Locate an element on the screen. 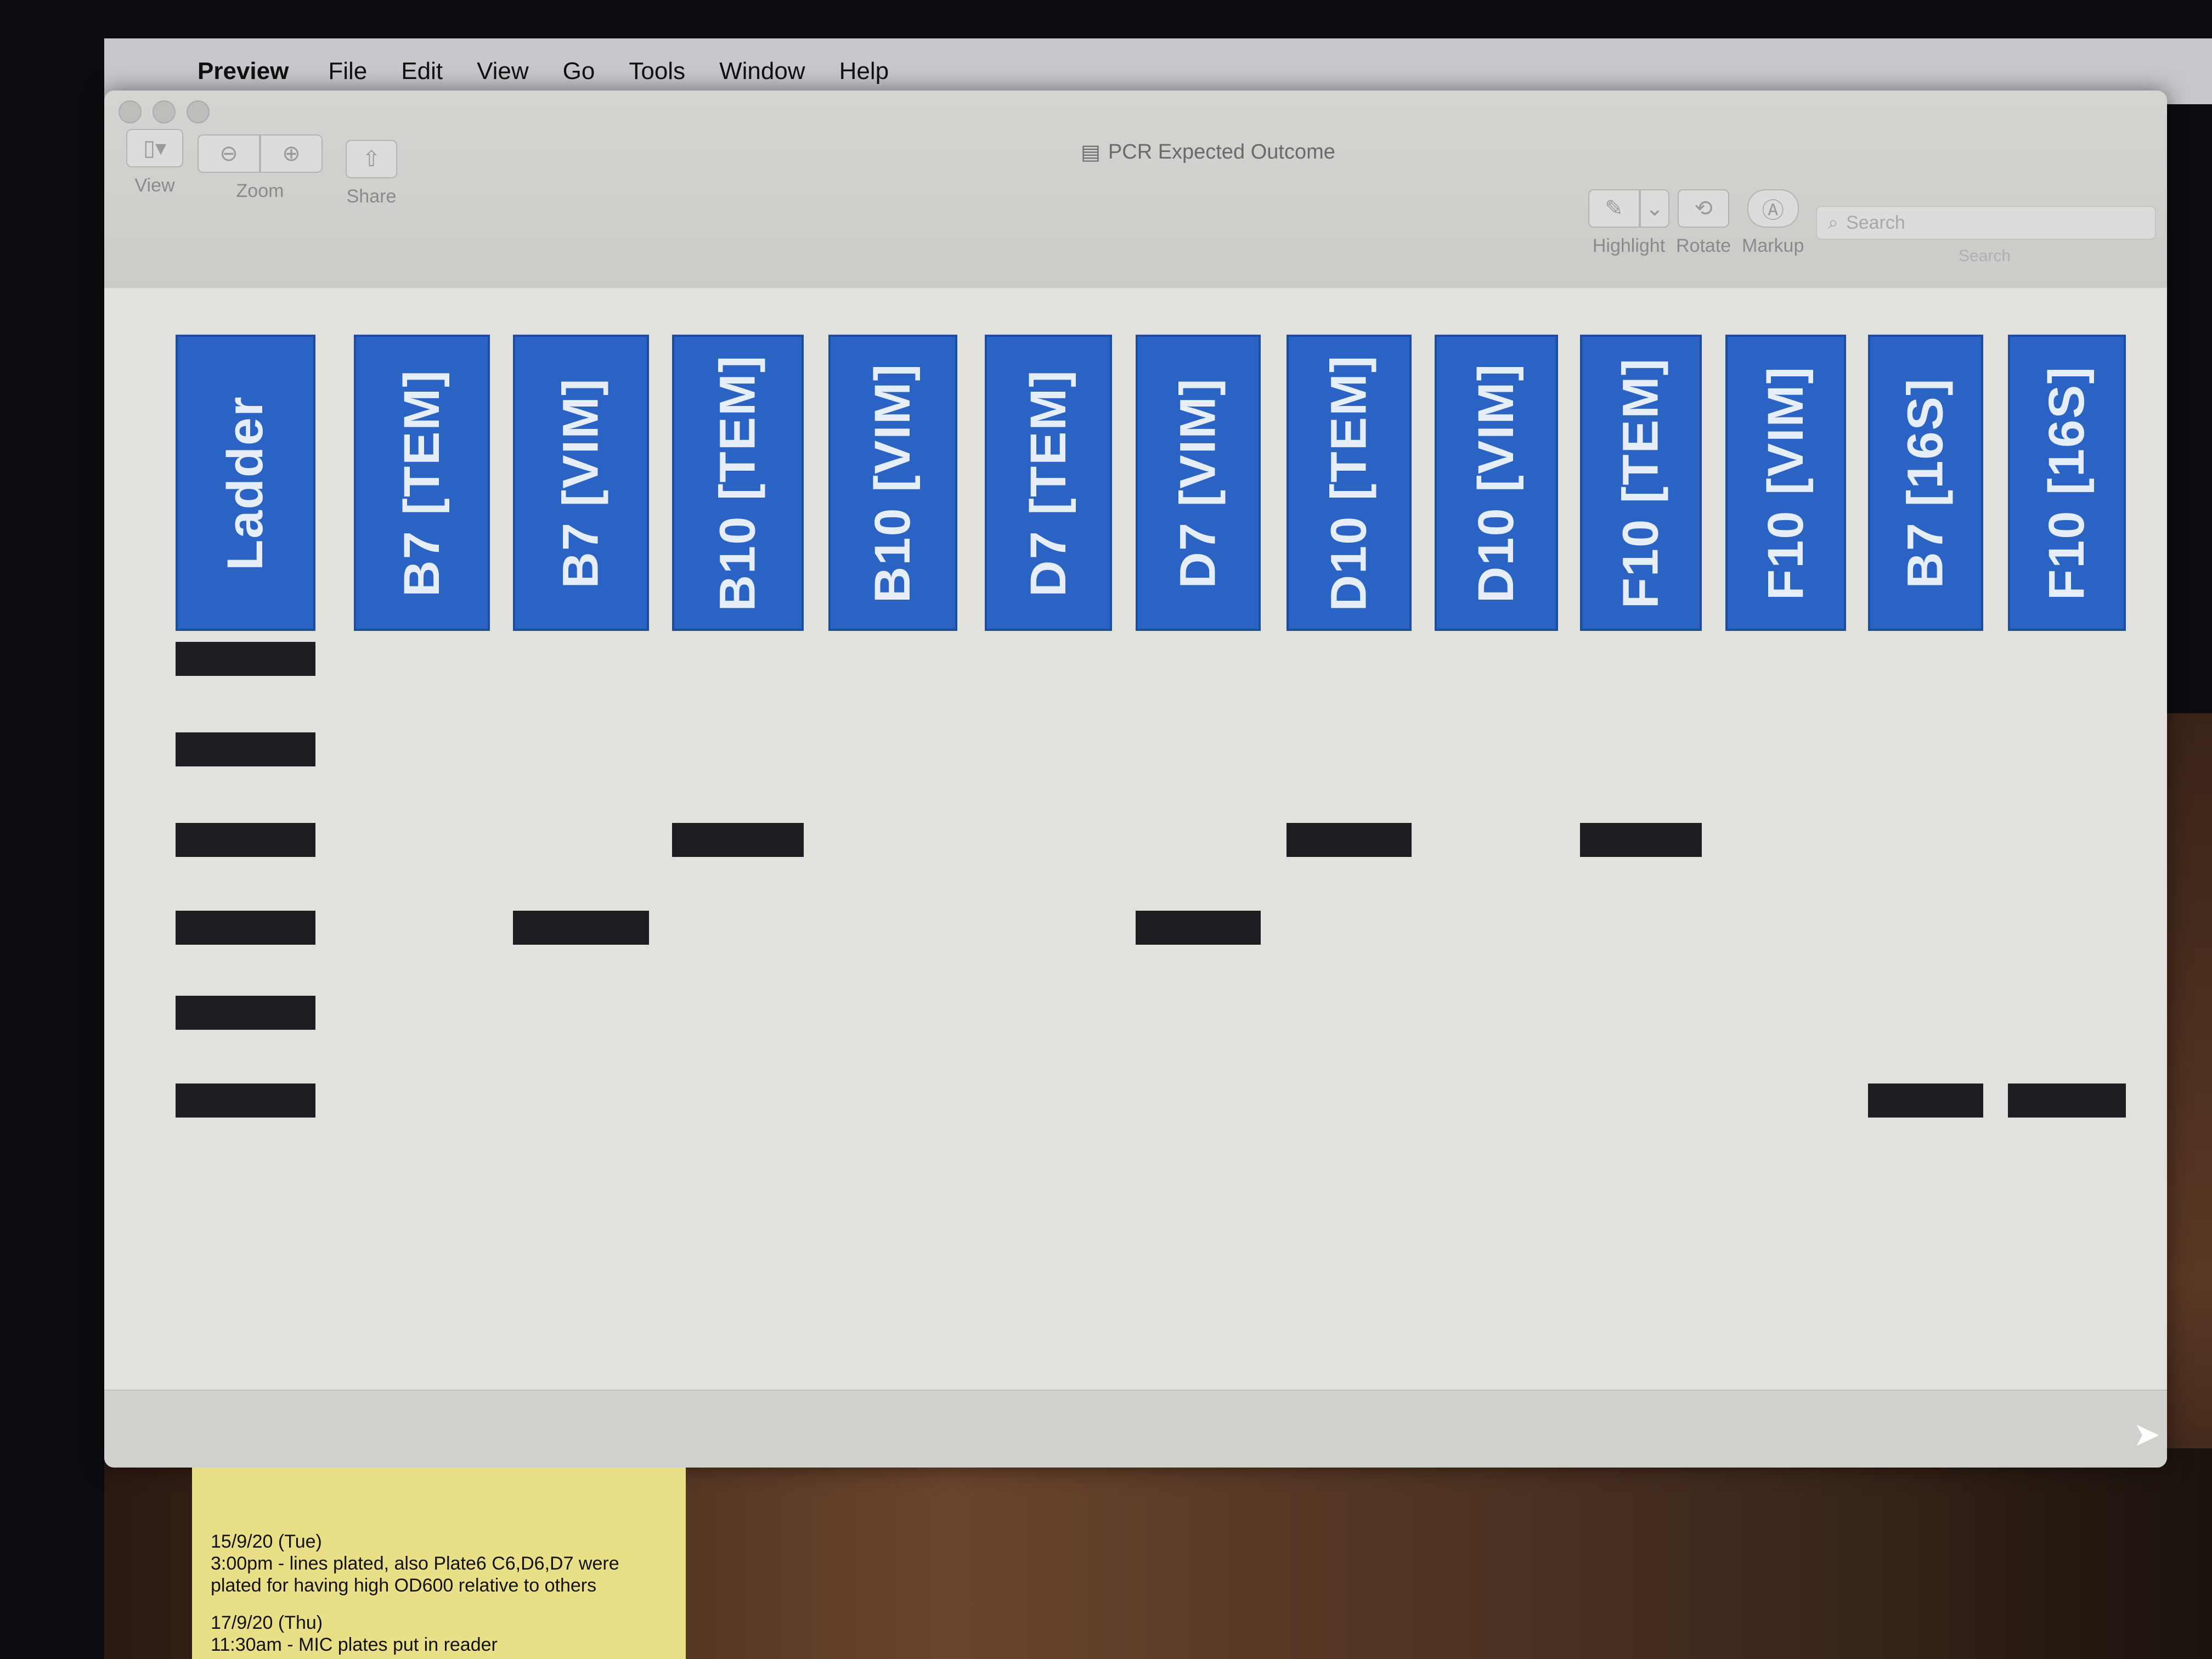 This screenshot has height=1659, width=2212. search-input: ⌕ Search is located at coordinates (1986, 223).